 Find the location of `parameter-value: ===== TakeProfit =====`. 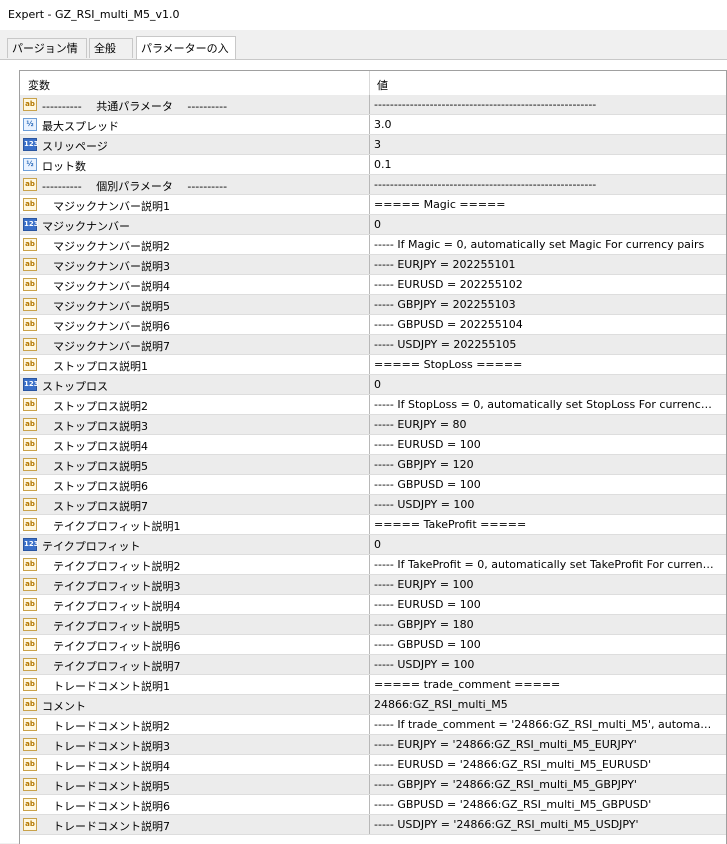

parameter-value: ===== TakeProfit ===== is located at coordinates (544, 524).